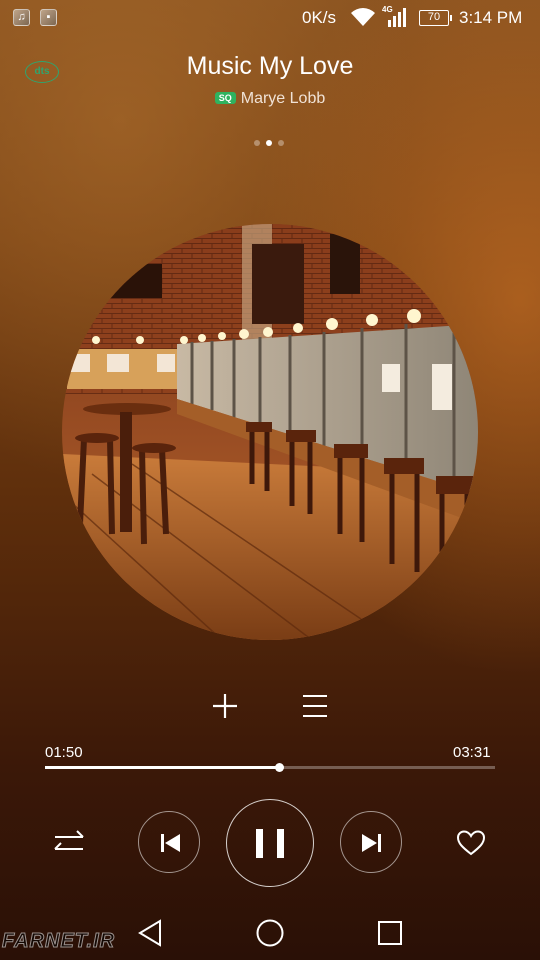 The image size is (540, 960). I want to click on pause-button, so click(270, 843).